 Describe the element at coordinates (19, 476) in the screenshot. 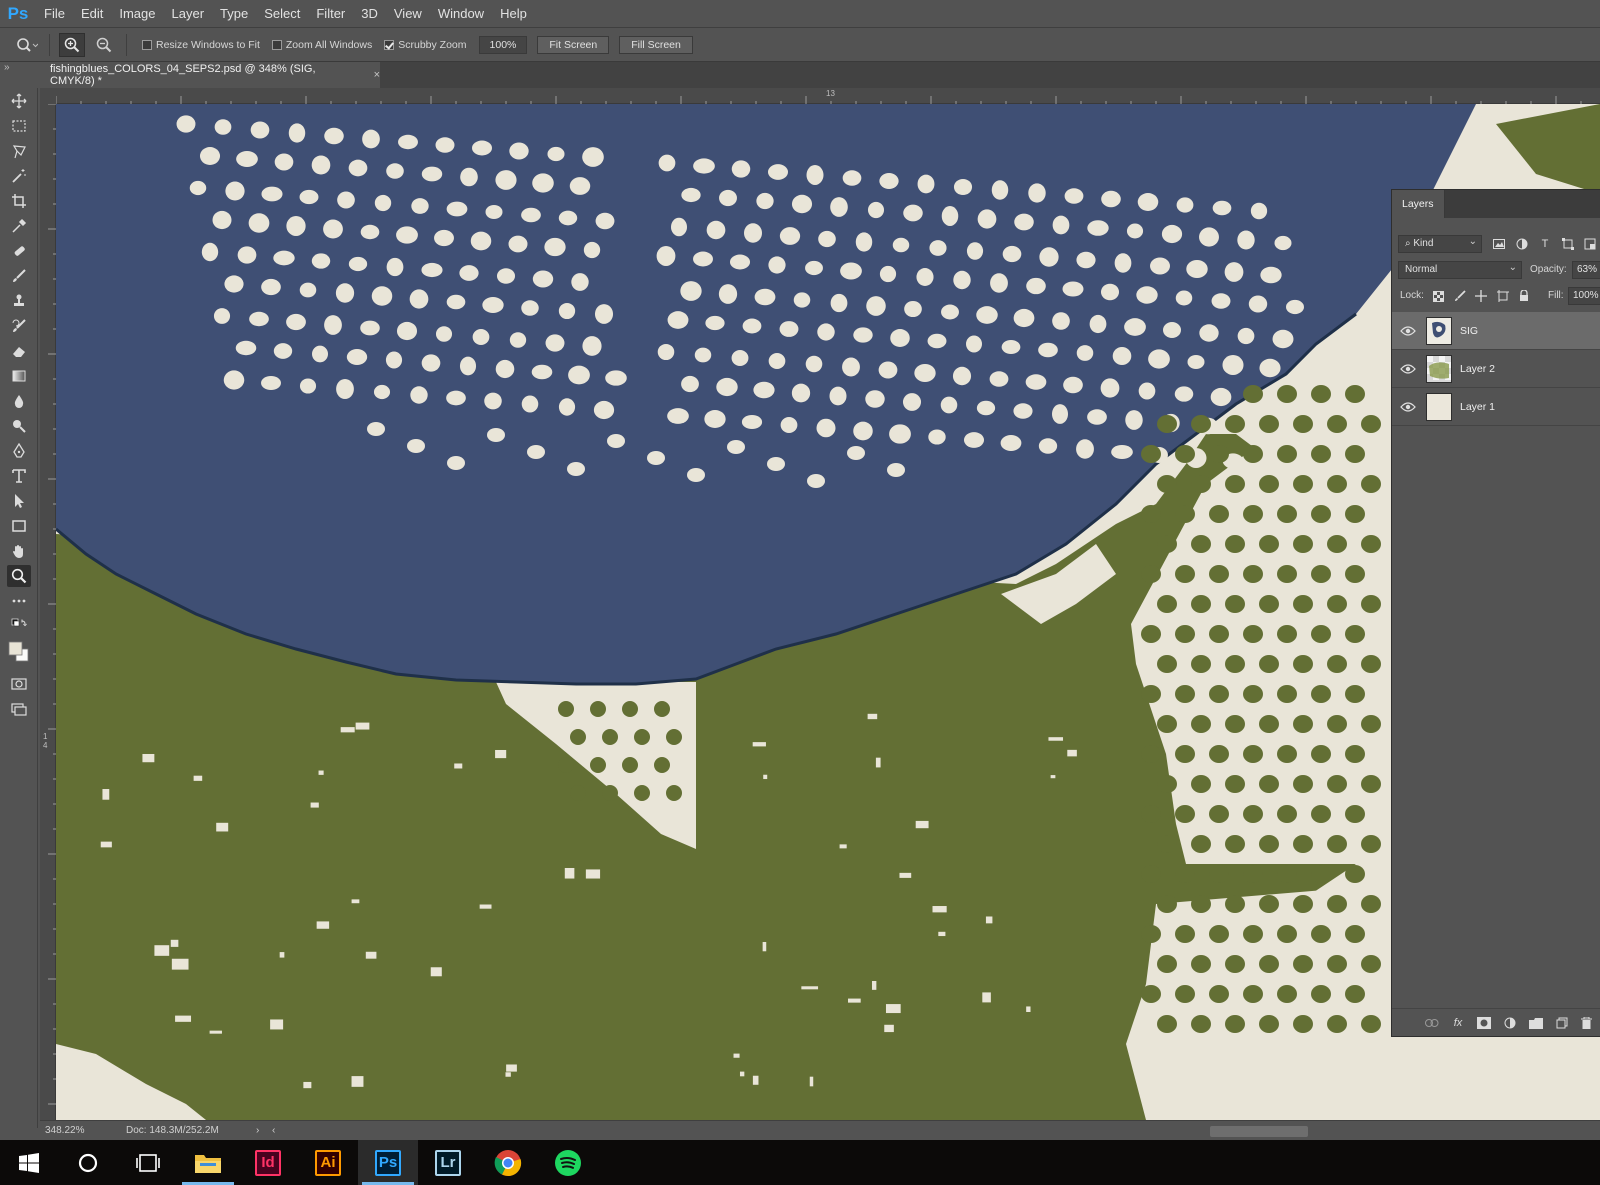

I see `type-tool-icon` at that location.